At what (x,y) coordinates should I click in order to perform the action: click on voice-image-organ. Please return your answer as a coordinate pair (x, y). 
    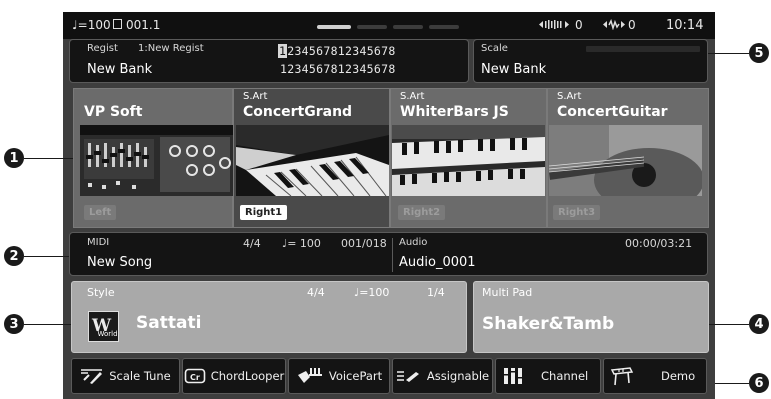
    Looking at the image, I should click on (468, 160).